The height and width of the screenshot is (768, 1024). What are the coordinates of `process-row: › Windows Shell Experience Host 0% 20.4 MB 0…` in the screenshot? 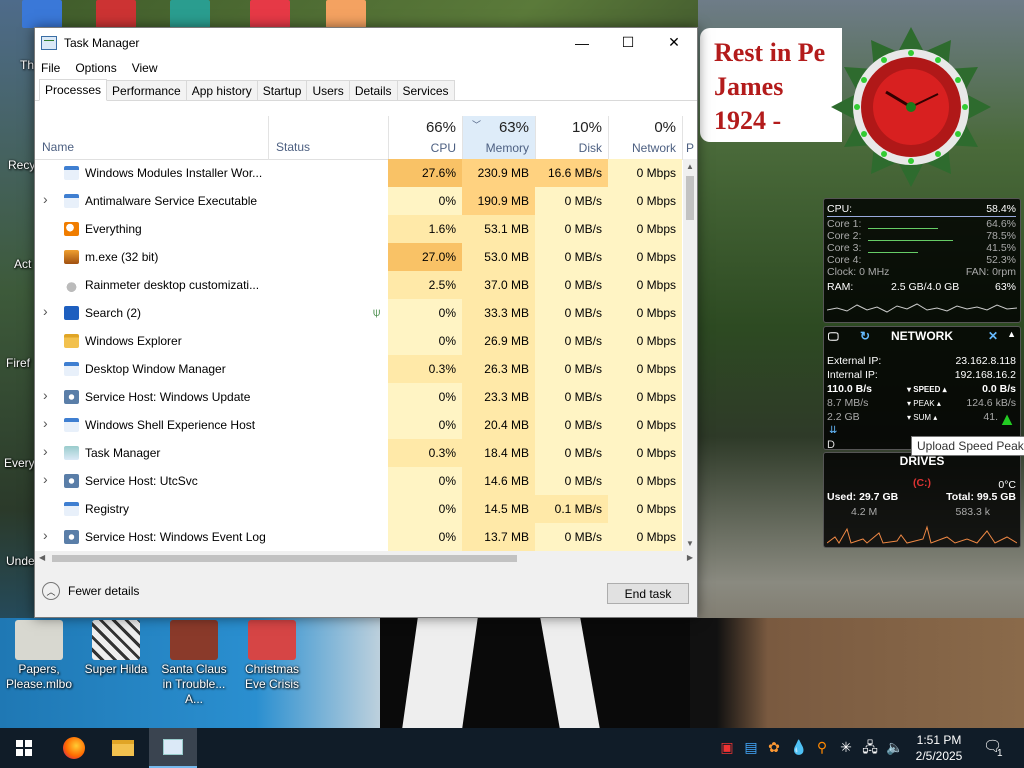 It's located at (359, 425).